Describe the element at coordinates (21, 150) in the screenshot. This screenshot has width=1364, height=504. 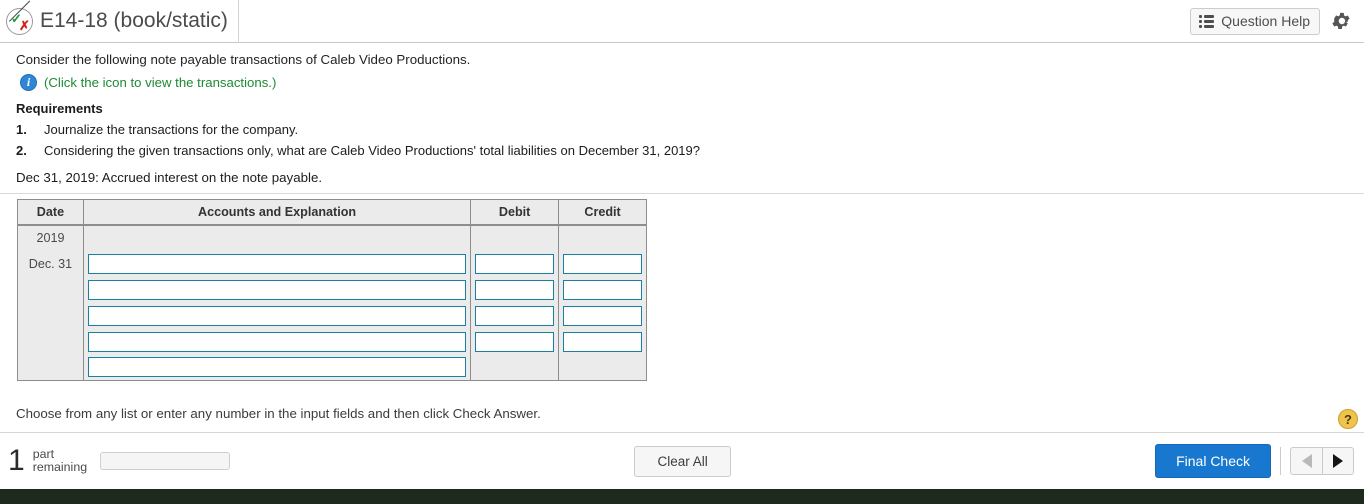
I see `requirement-number: 2.` at that location.